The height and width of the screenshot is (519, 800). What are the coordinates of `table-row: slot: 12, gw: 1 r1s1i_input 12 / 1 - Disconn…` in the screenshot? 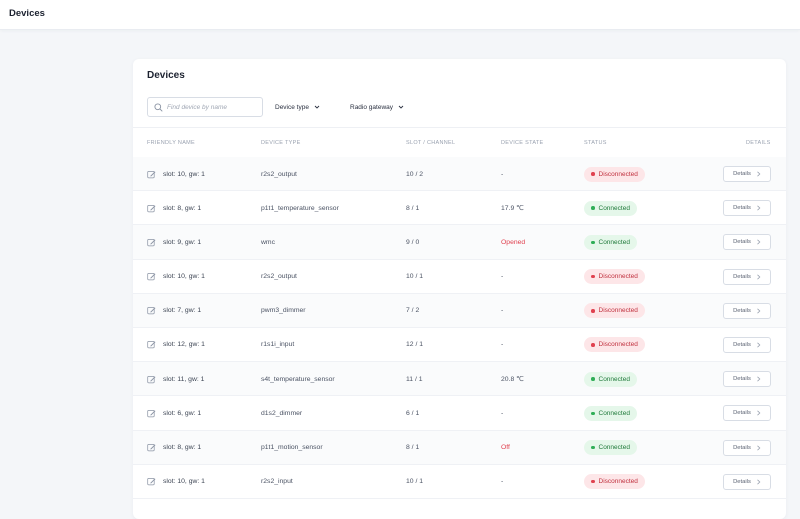 It's located at (459, 345).